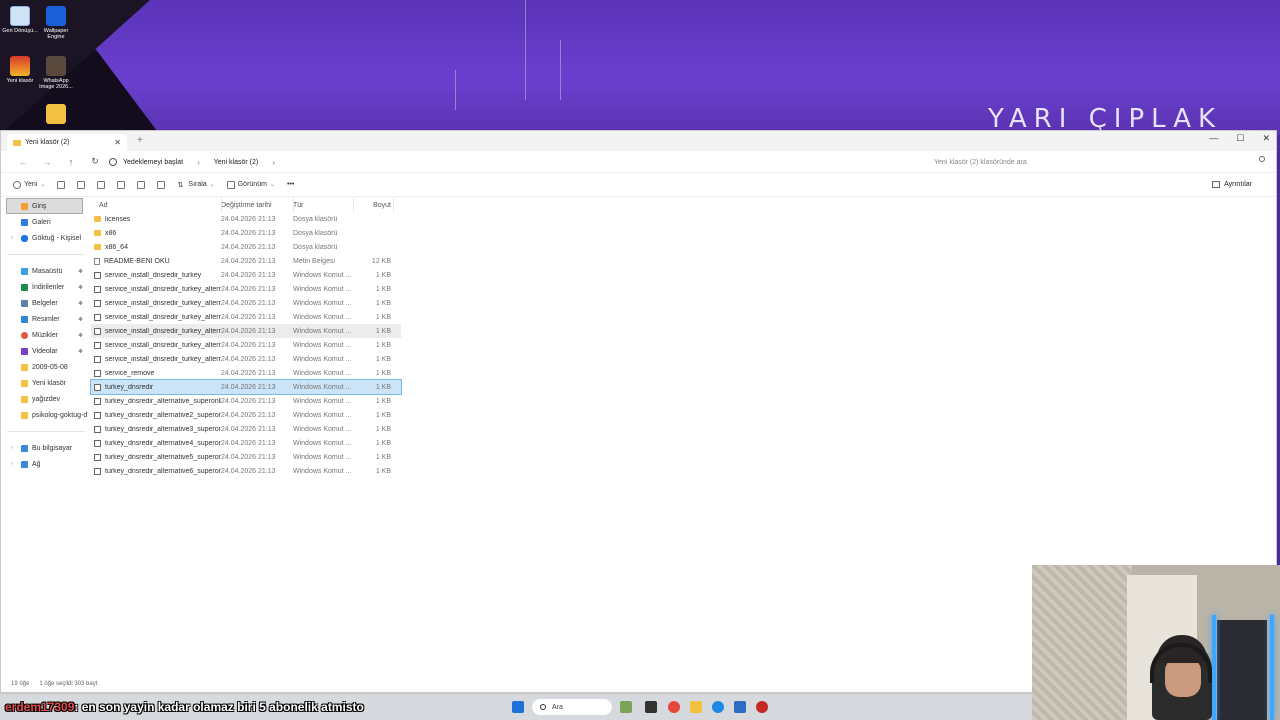  Describe the element at coordinates (47, 162) in the screenshot. I see `forward-button: →` at that location.